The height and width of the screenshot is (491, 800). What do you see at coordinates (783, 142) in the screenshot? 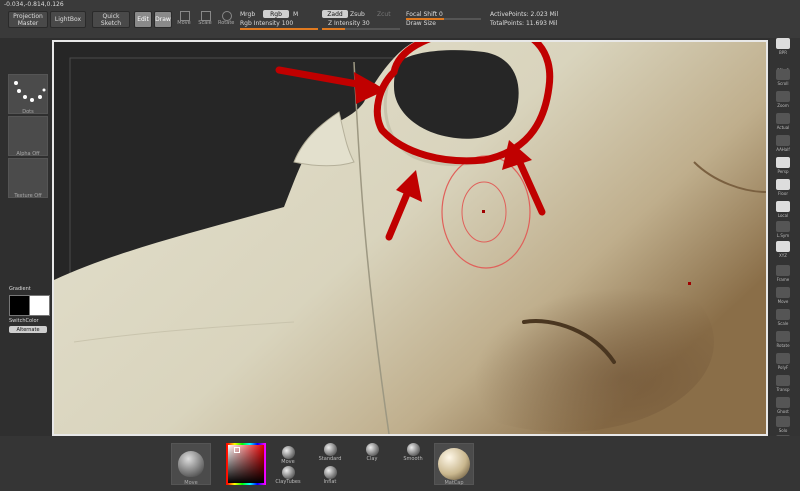
I see `aahalf-button: AAHalf` at bounding box center [783, 142].